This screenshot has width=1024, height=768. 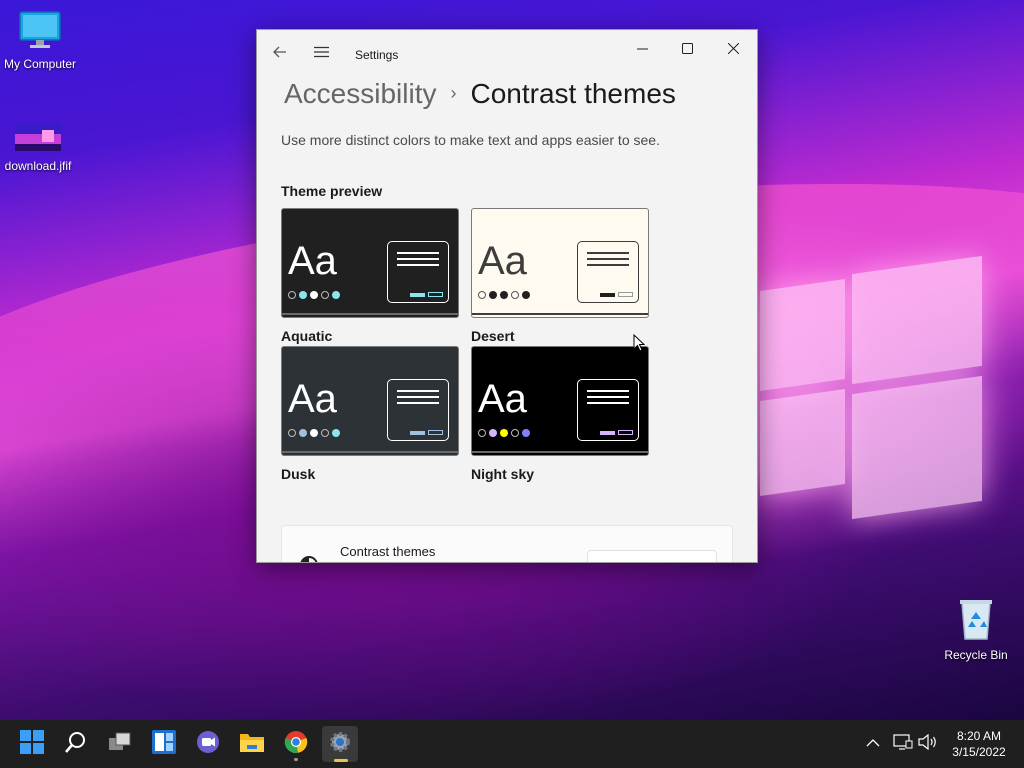 I want to click on maximize-icon, so click(x=687, y=49).